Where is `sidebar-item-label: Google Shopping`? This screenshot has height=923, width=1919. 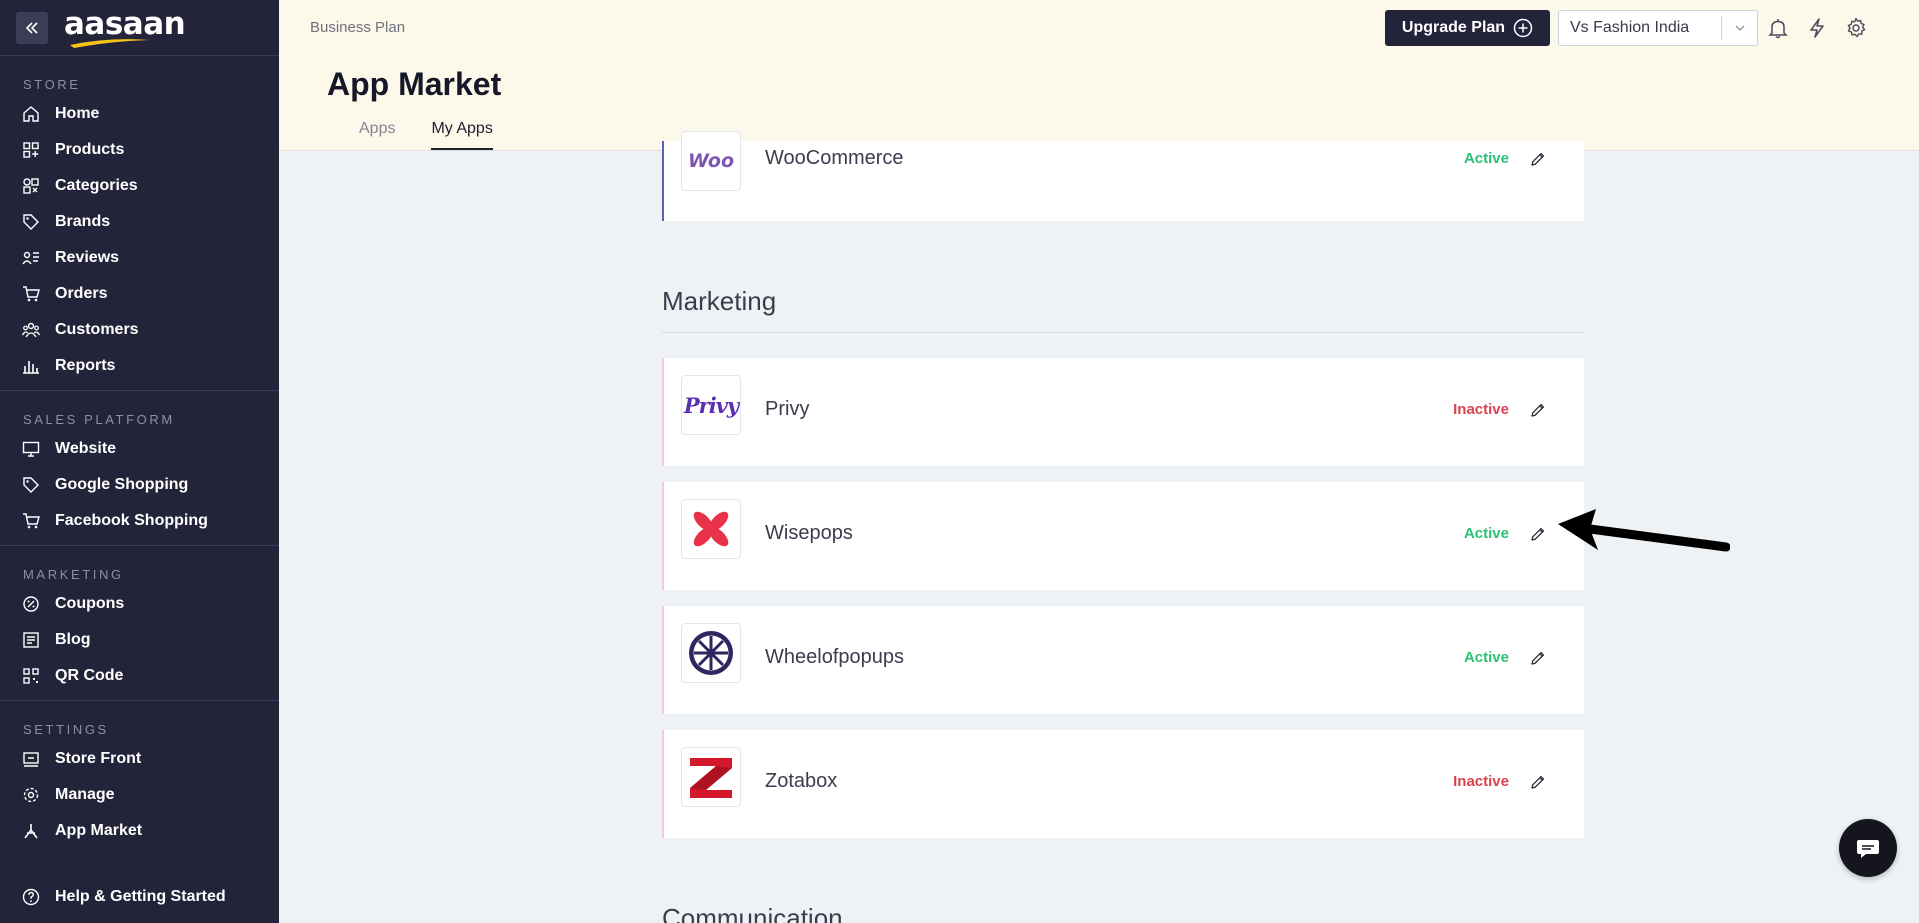 sidebar-item-label: Google Shopping is located at coordinates (122, 484).